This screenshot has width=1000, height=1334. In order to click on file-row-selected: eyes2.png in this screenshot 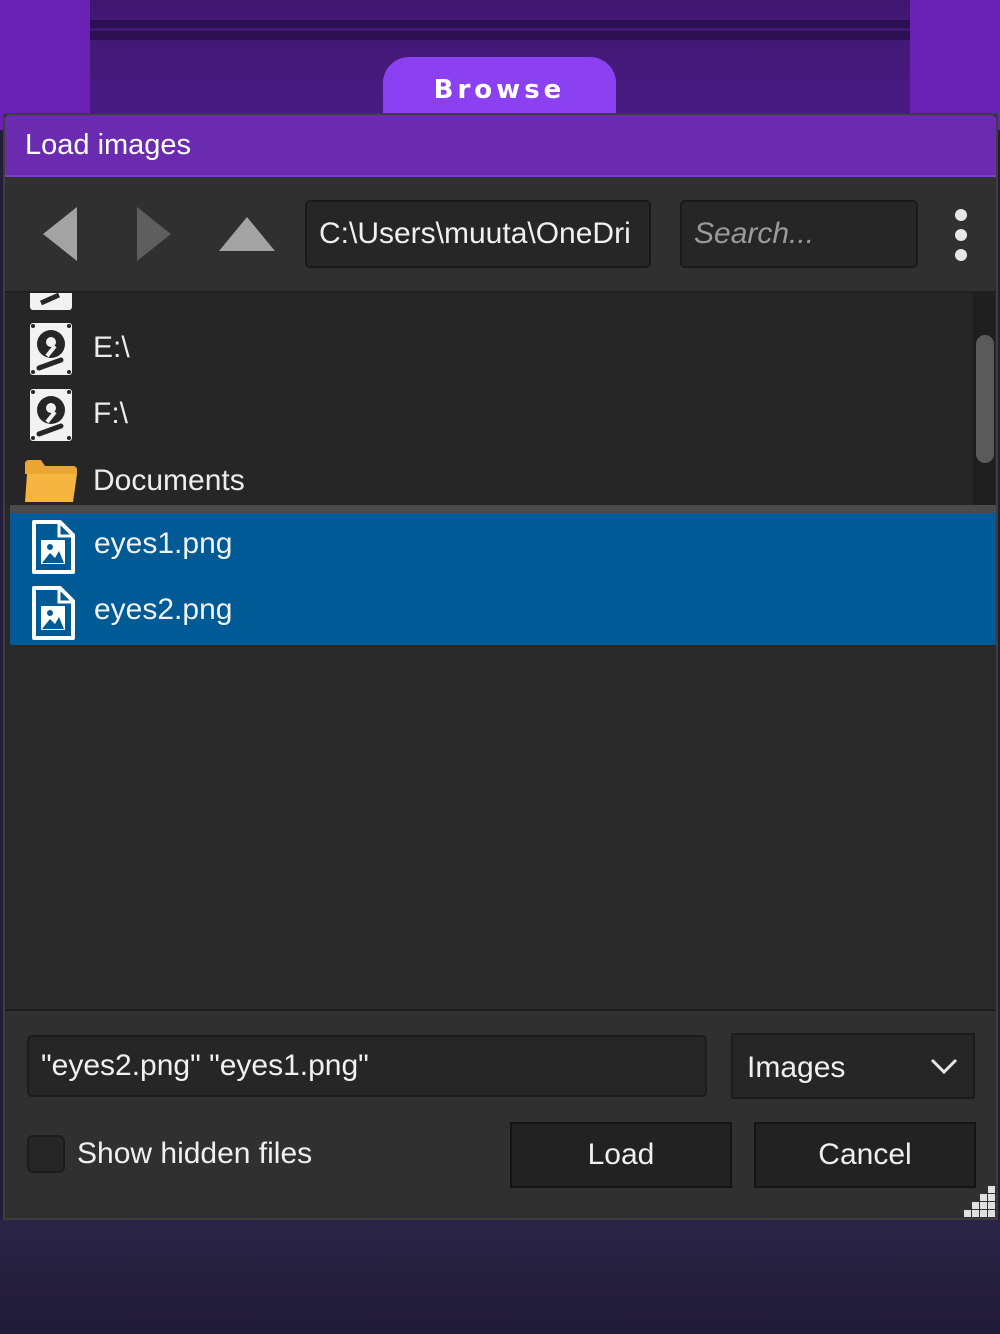, I will do `click(503, 612)`.